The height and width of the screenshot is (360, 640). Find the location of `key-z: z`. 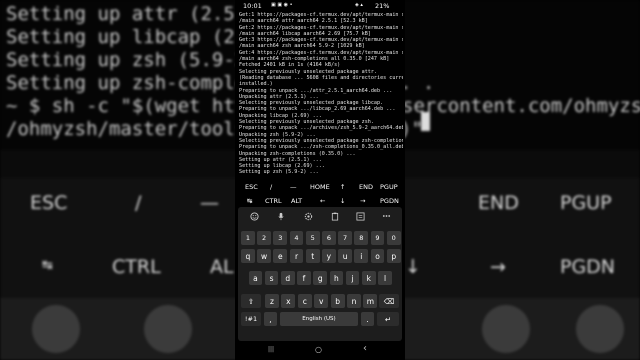

key-z: z is located at coordinates (272, 301).